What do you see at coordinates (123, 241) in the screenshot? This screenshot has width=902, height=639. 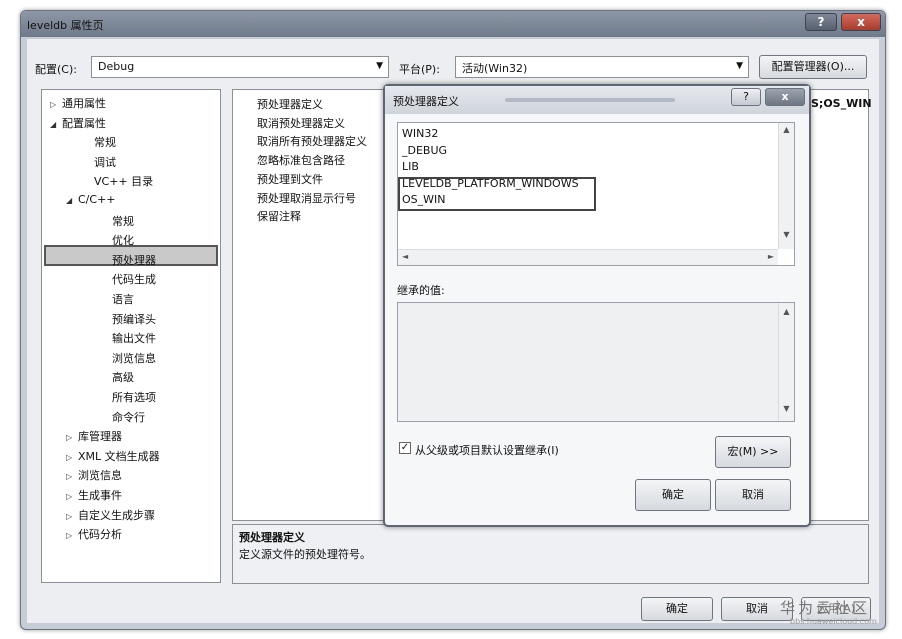 I see `tree-item-label: 优化` at bounding box center [123, 241].